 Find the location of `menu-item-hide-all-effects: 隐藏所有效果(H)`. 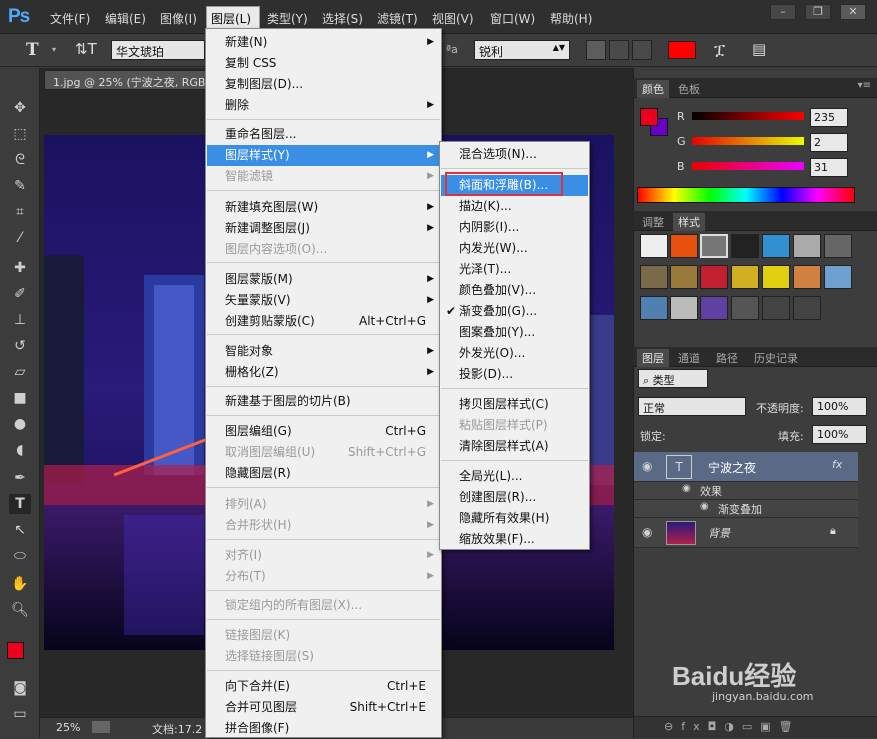

menu-item-hide-all-effects: 隐藏所有效果(H) is located at coordinates (514, 518).